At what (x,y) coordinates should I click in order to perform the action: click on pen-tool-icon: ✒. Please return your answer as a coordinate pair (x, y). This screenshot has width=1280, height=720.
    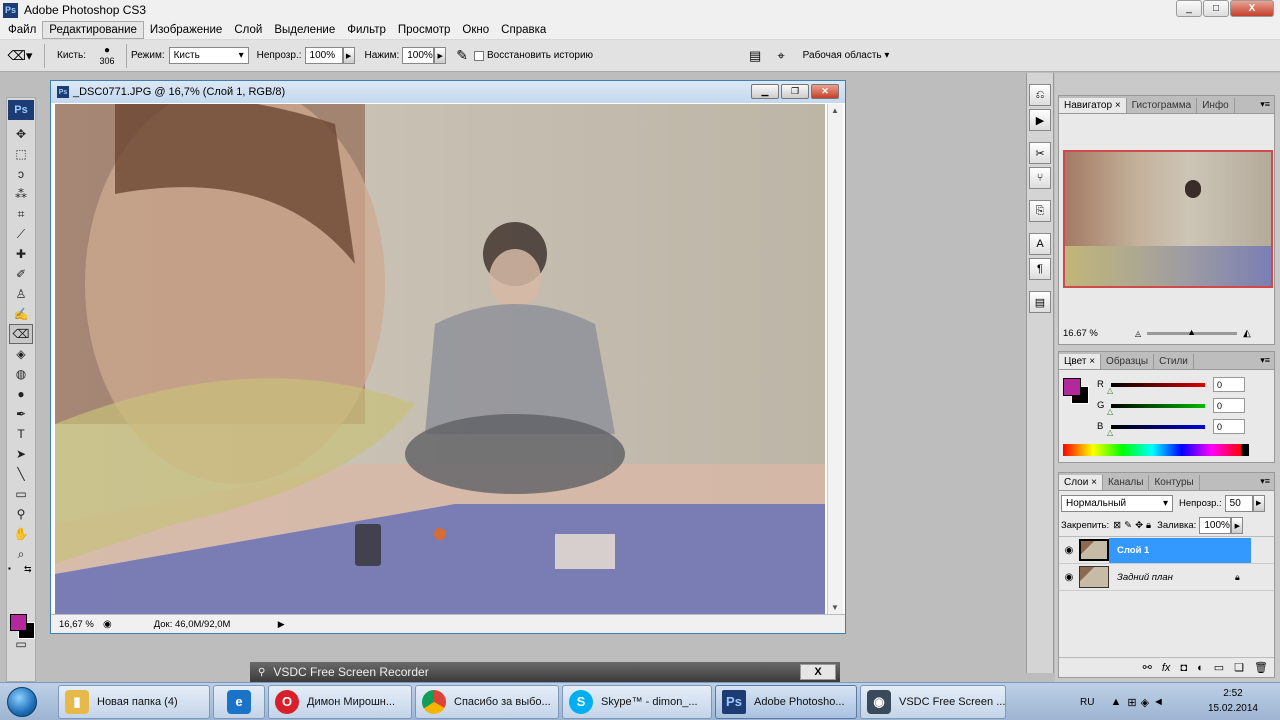
    Looking at the image, I should click on (21, 414).